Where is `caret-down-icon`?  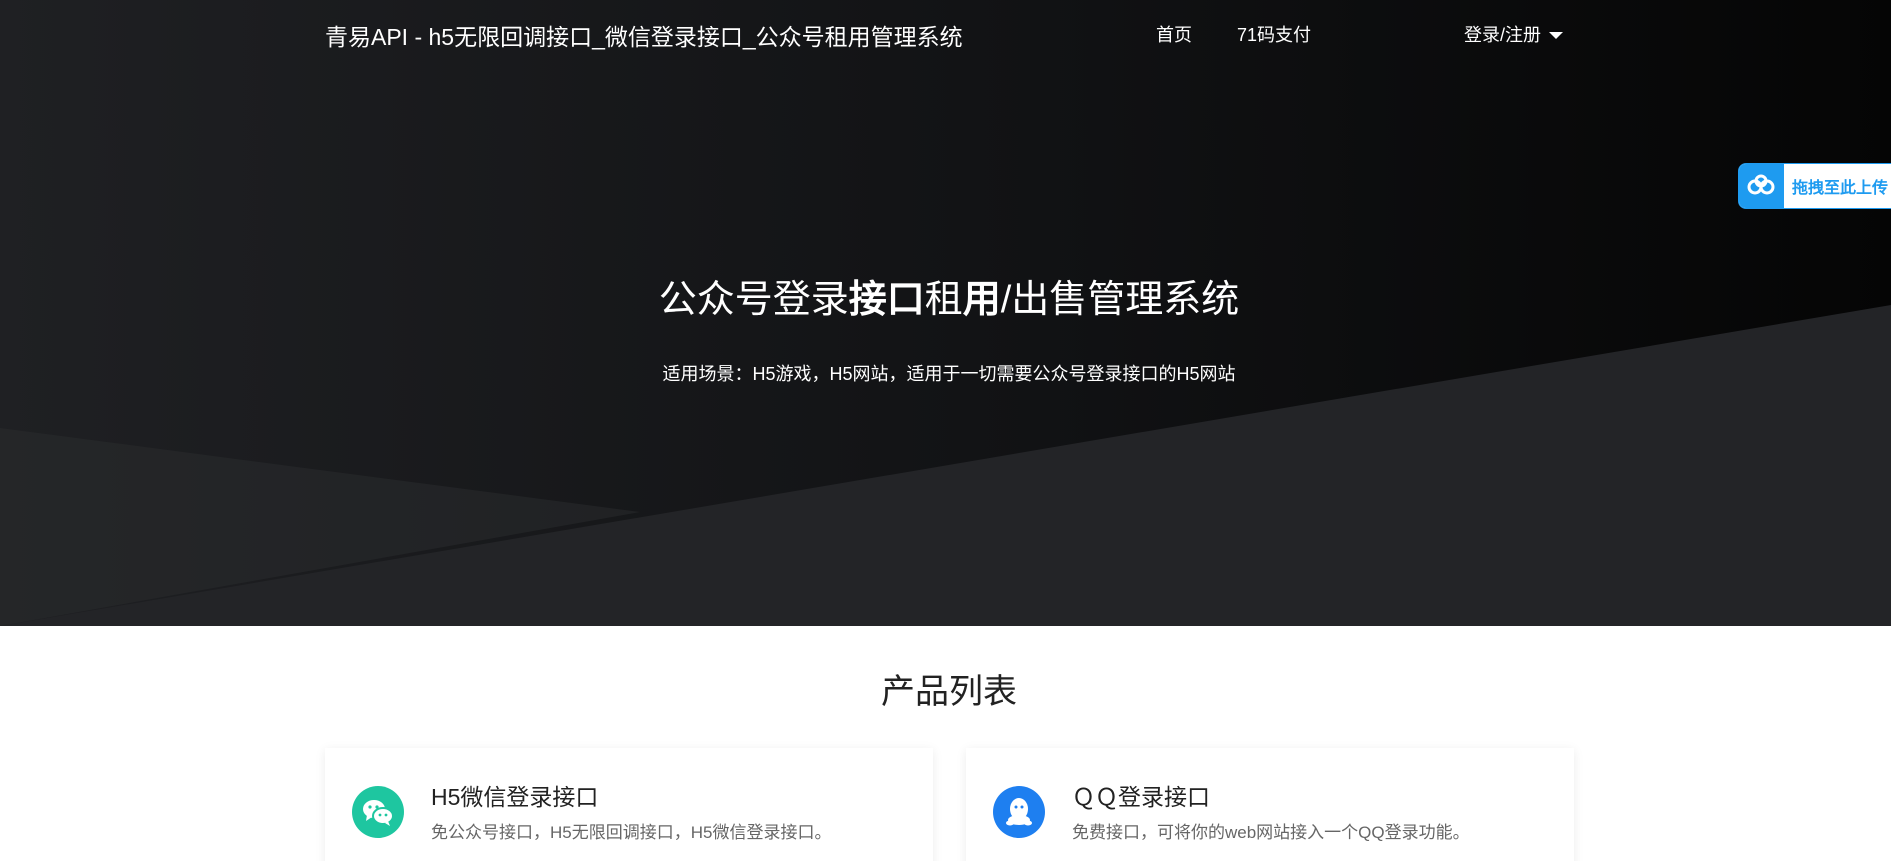
caret-down-icon is located at coordinates (1556, 35).